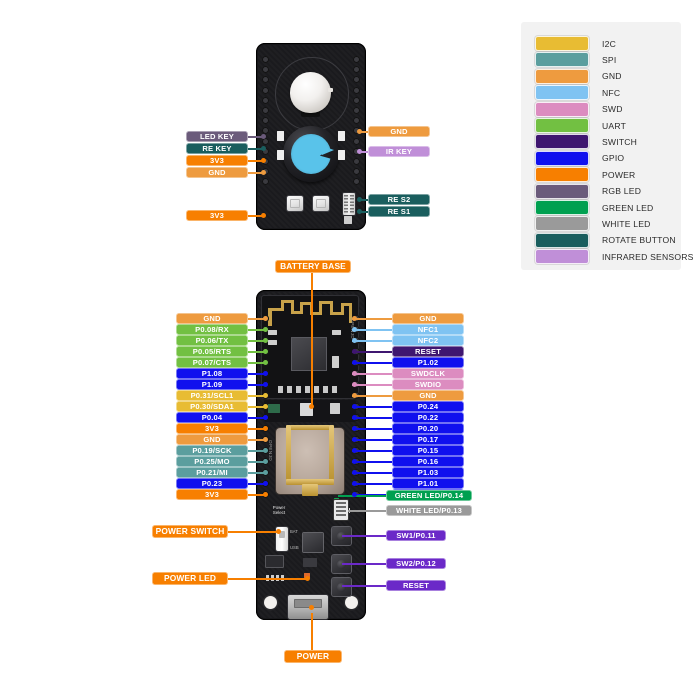  I want to click on legend-item-switch: SWITCH, so click(586, 142).